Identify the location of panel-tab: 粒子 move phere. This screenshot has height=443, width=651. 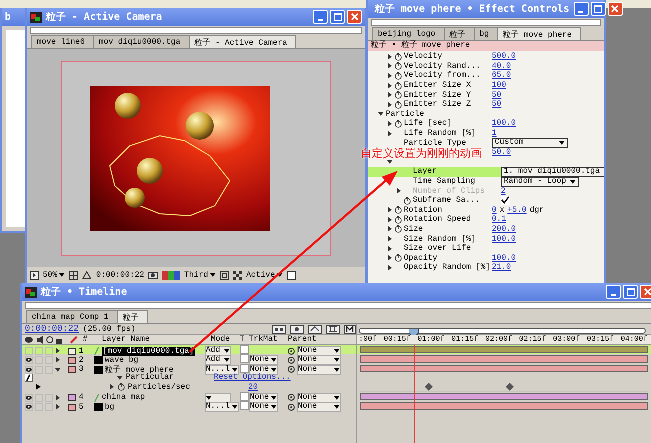
(539, 33).